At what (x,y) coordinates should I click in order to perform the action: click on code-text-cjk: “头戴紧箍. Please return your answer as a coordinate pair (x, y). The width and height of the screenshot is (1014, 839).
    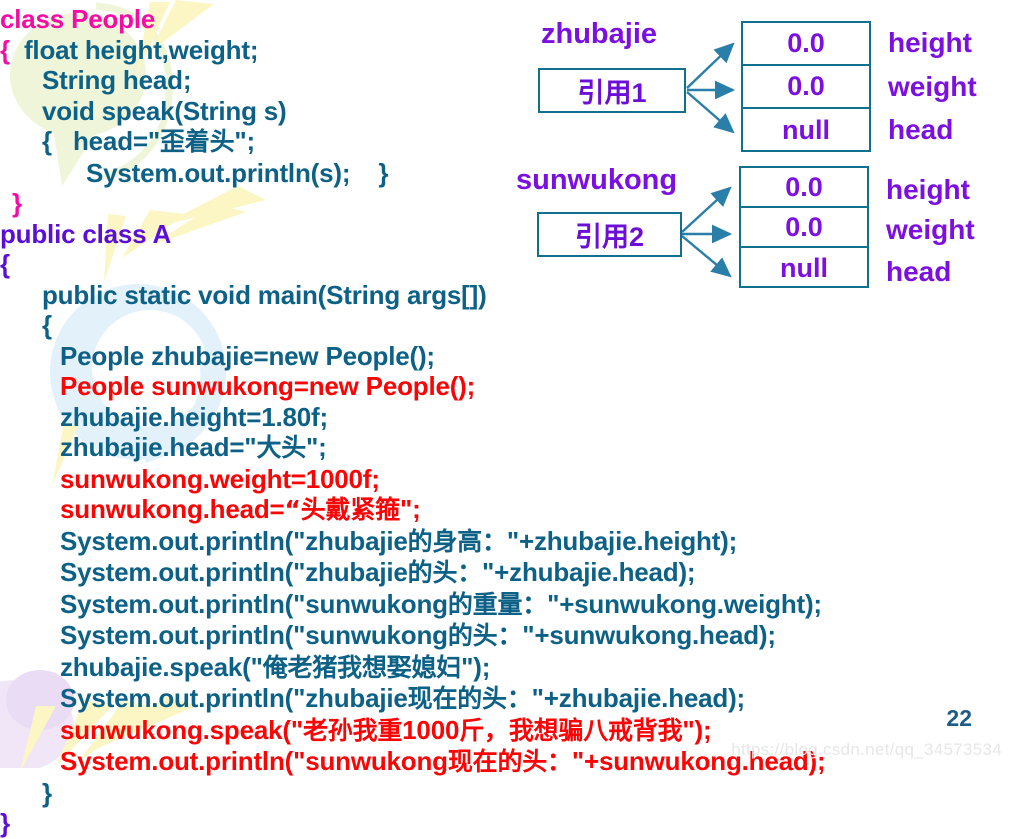
    Looking at the image, I should click on (342, 509).